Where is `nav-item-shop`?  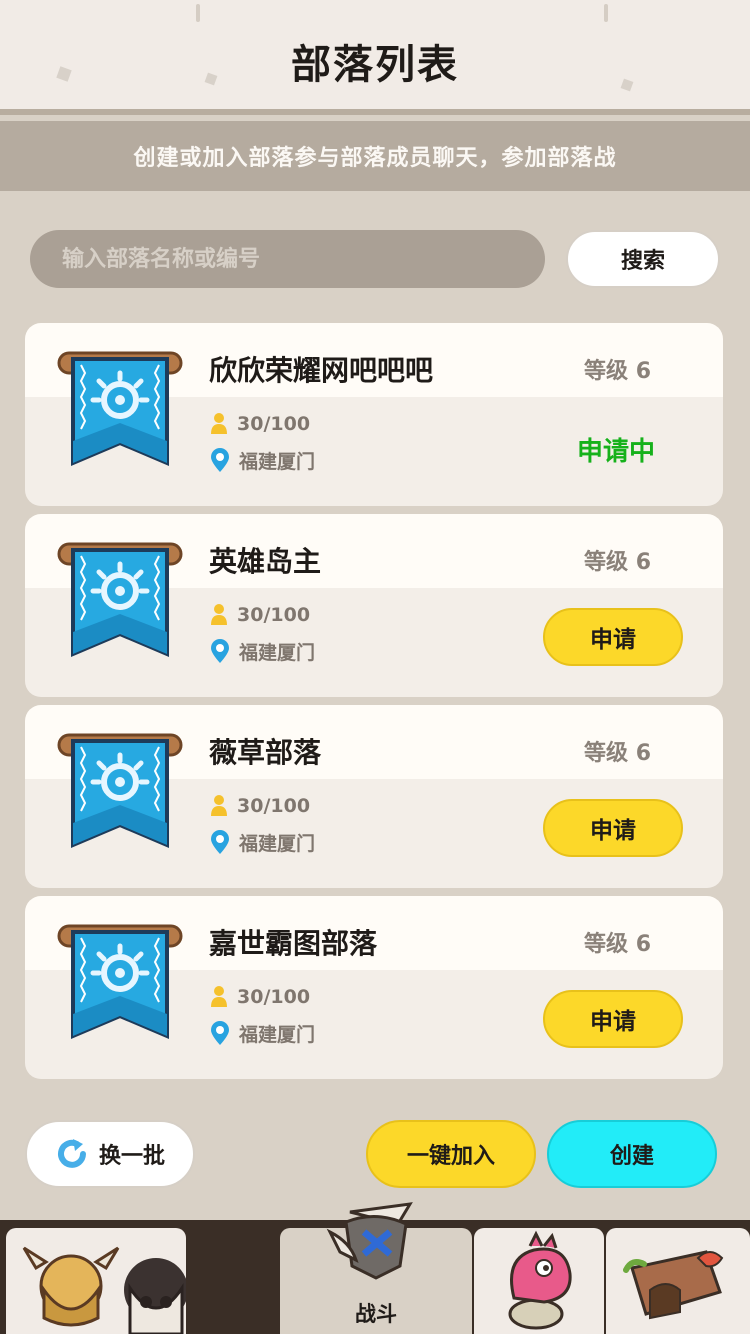
nav-item-shop is located at coordinates (678, 1281).